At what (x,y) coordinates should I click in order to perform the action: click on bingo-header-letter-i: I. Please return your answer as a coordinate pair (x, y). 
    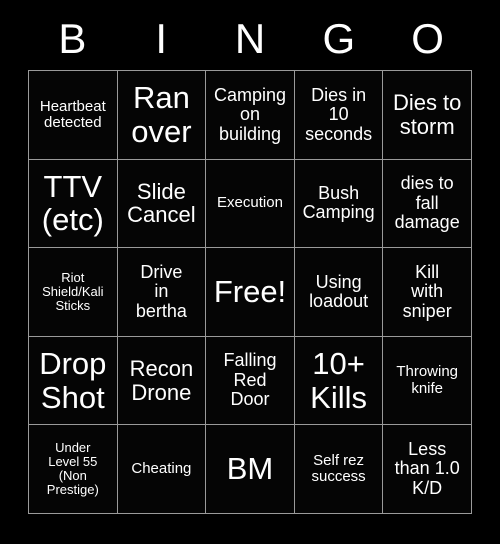
    Looking at the image, I should click on (161, 38).